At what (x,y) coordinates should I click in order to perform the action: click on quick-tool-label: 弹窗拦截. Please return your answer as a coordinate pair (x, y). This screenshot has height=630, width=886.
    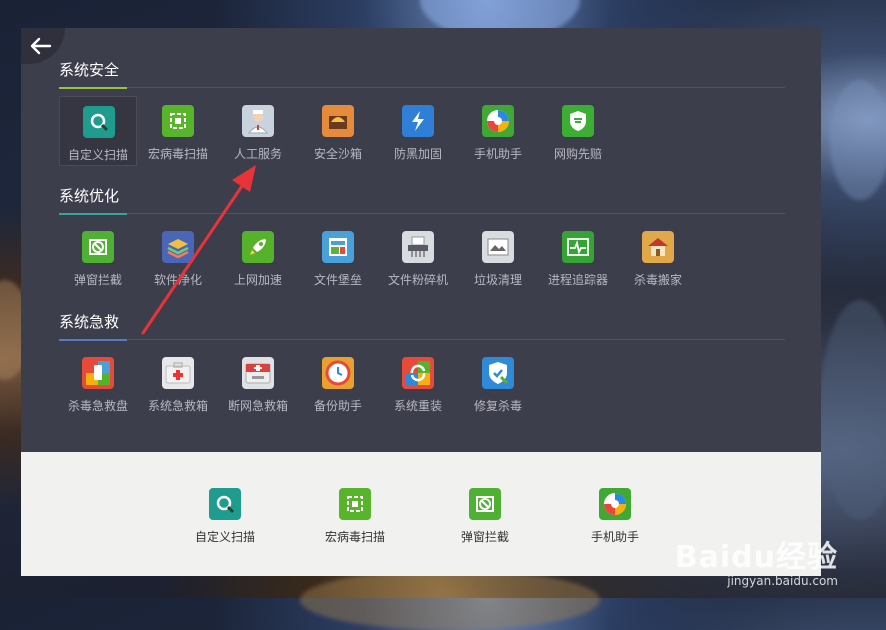
    Looking at the image, I should click on (484, 537).